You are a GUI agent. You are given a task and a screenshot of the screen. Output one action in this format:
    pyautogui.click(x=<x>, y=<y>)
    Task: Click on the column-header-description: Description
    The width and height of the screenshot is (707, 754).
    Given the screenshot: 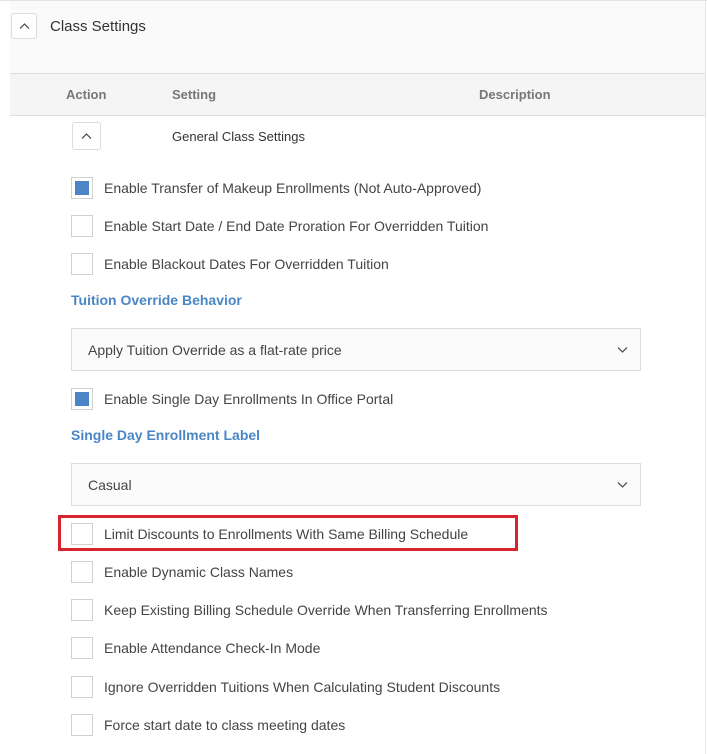 What is the action you would take?
    pyautogui.click(x=515, y=94)
    